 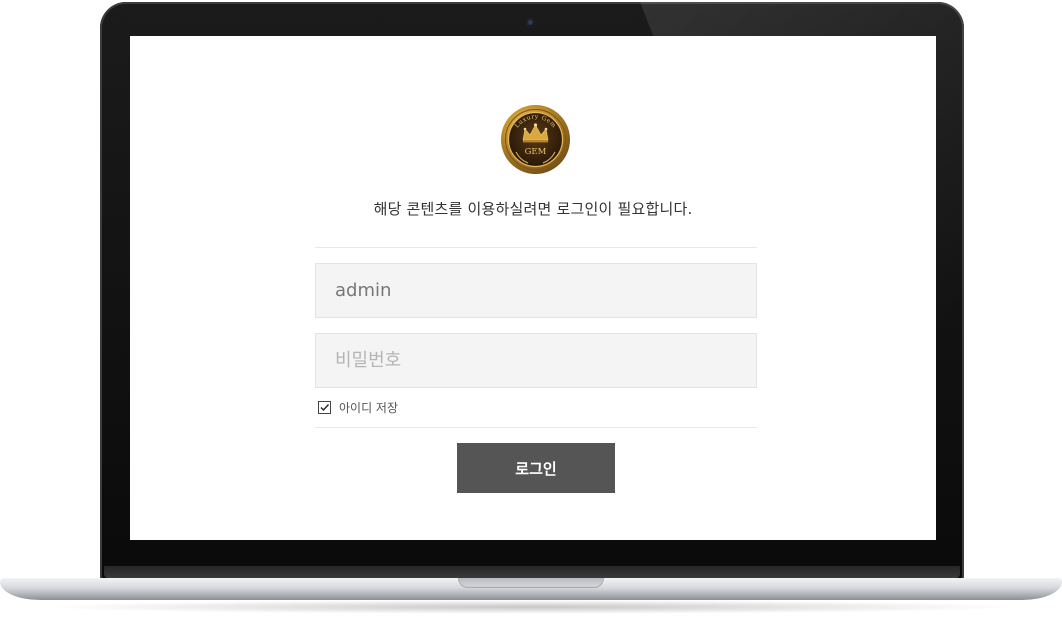 What do you see at coordinates (531, 607) in the screenshot?
I see `laptop-shadow` at bounding box center [531, 607].